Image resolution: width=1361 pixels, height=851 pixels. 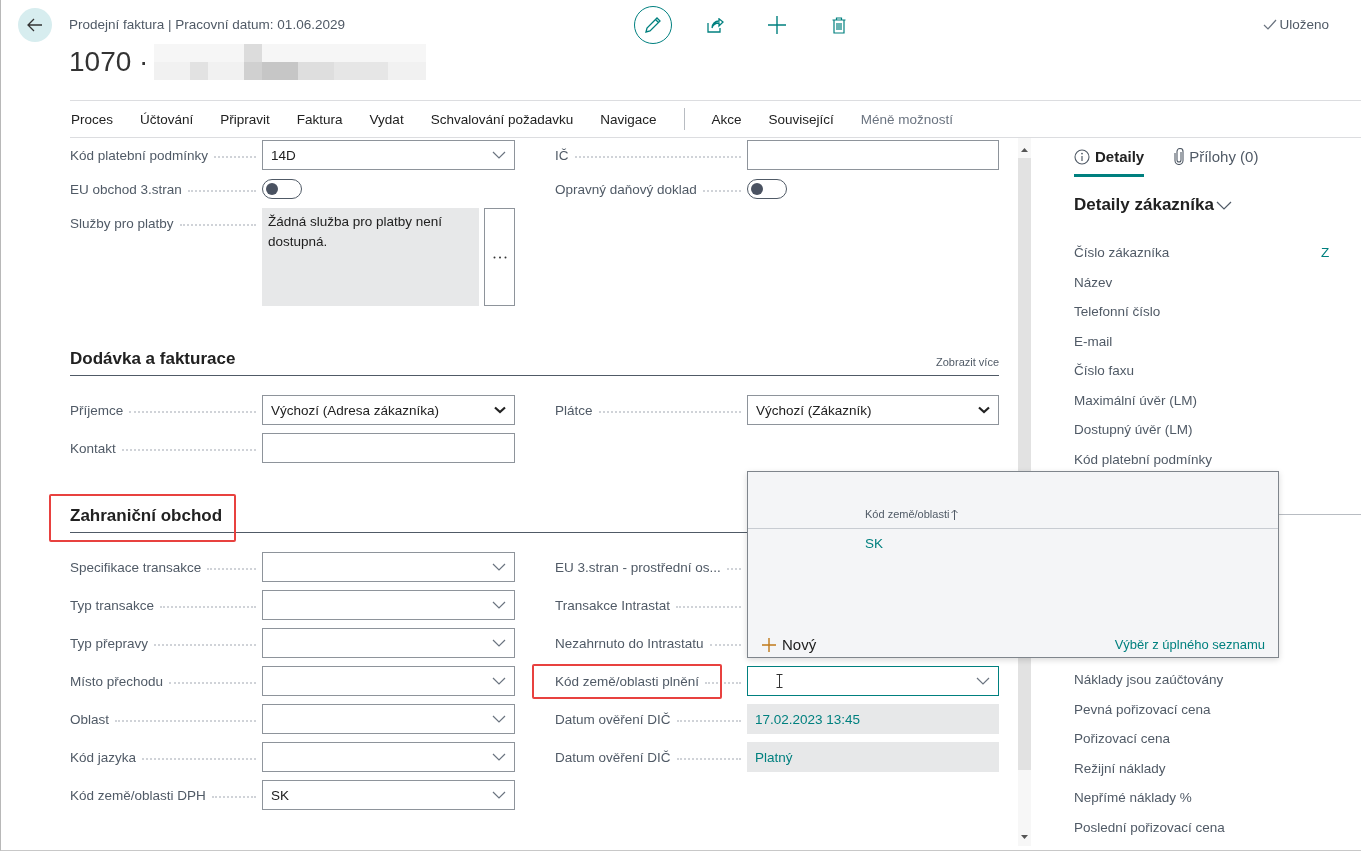 What do you see at coordinates (1150, 827) in the screenshot?
I see `detail-label: Poslední pořizovací cena` at bounding box center [1150, 827].